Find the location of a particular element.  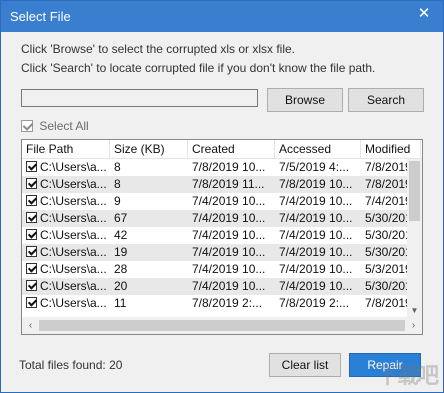

cell-size: 67 is located at coordinates (121, 218).